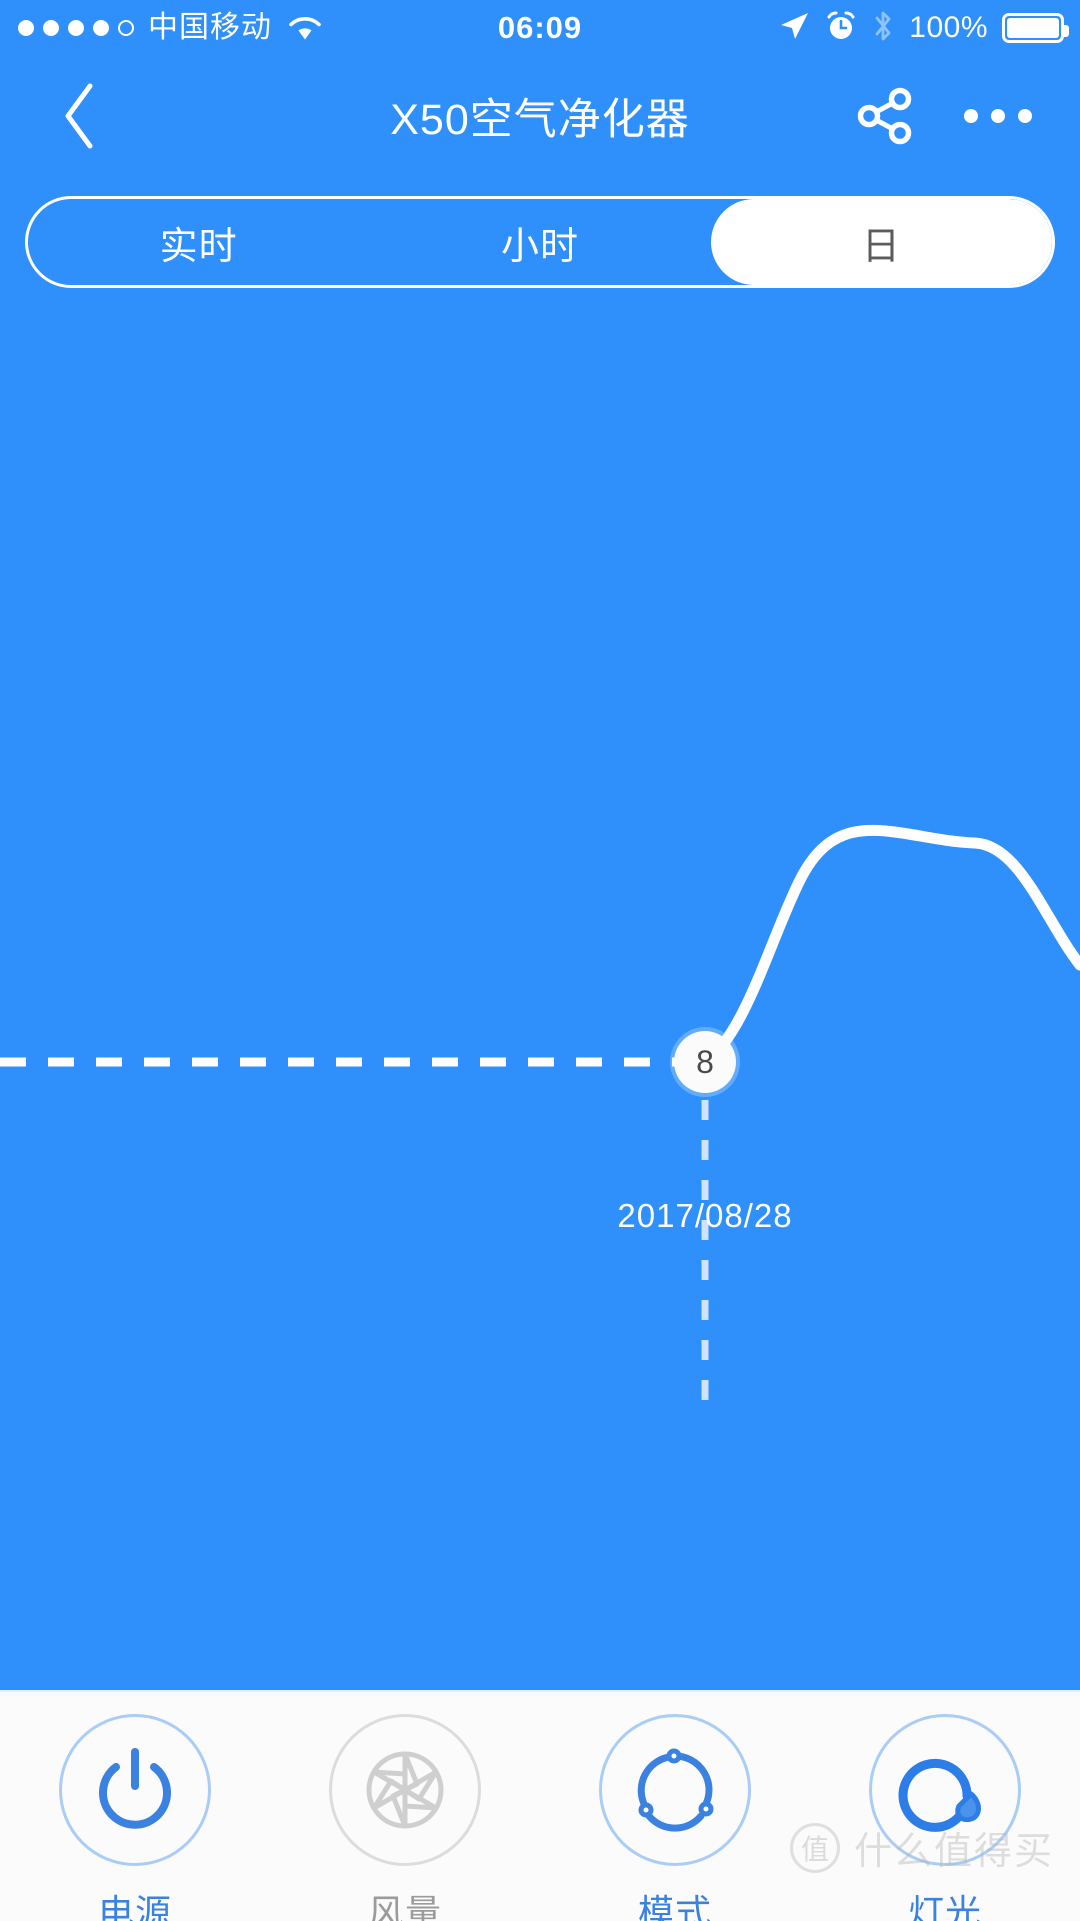 Image resolution: width=1080 pixels, height=1921 pixels. Describe the element at coordinates (540, 1805) in the screenshot. I see `device-control-bar: 电源 风量 模式 灯光` at that location.